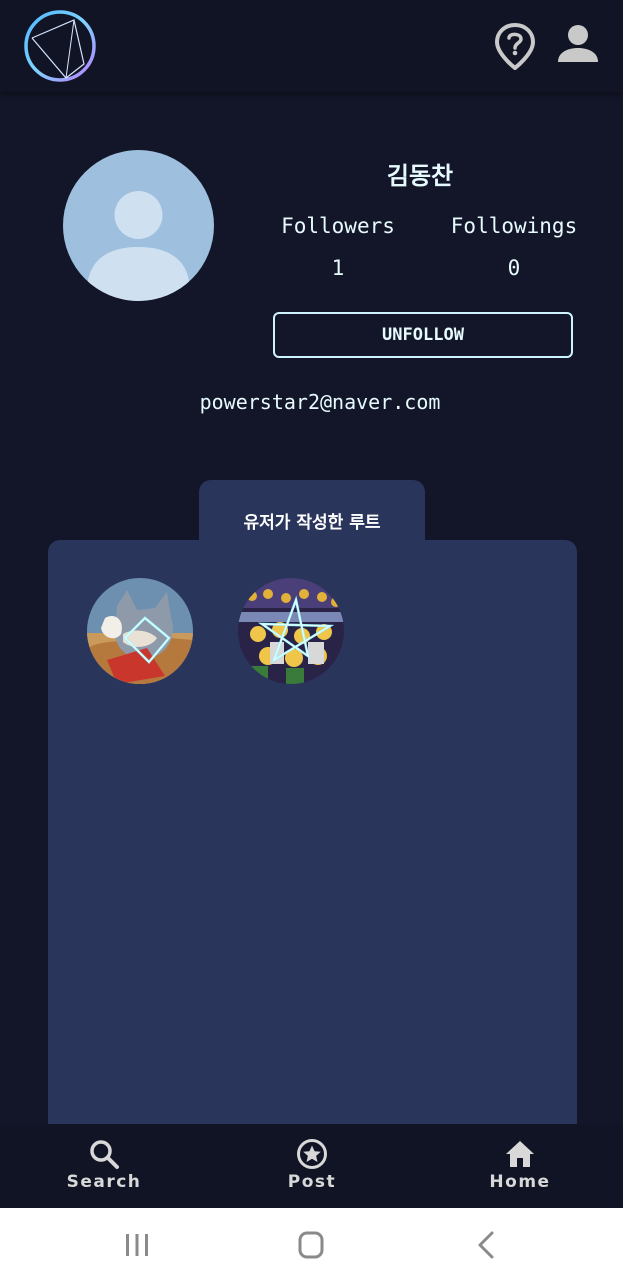 This screenshot has width=623, height=1280. What do you see at coordinates (338, 268) in the screenshot?
I see `followers-count: 1` at bounding box center [338, 268].